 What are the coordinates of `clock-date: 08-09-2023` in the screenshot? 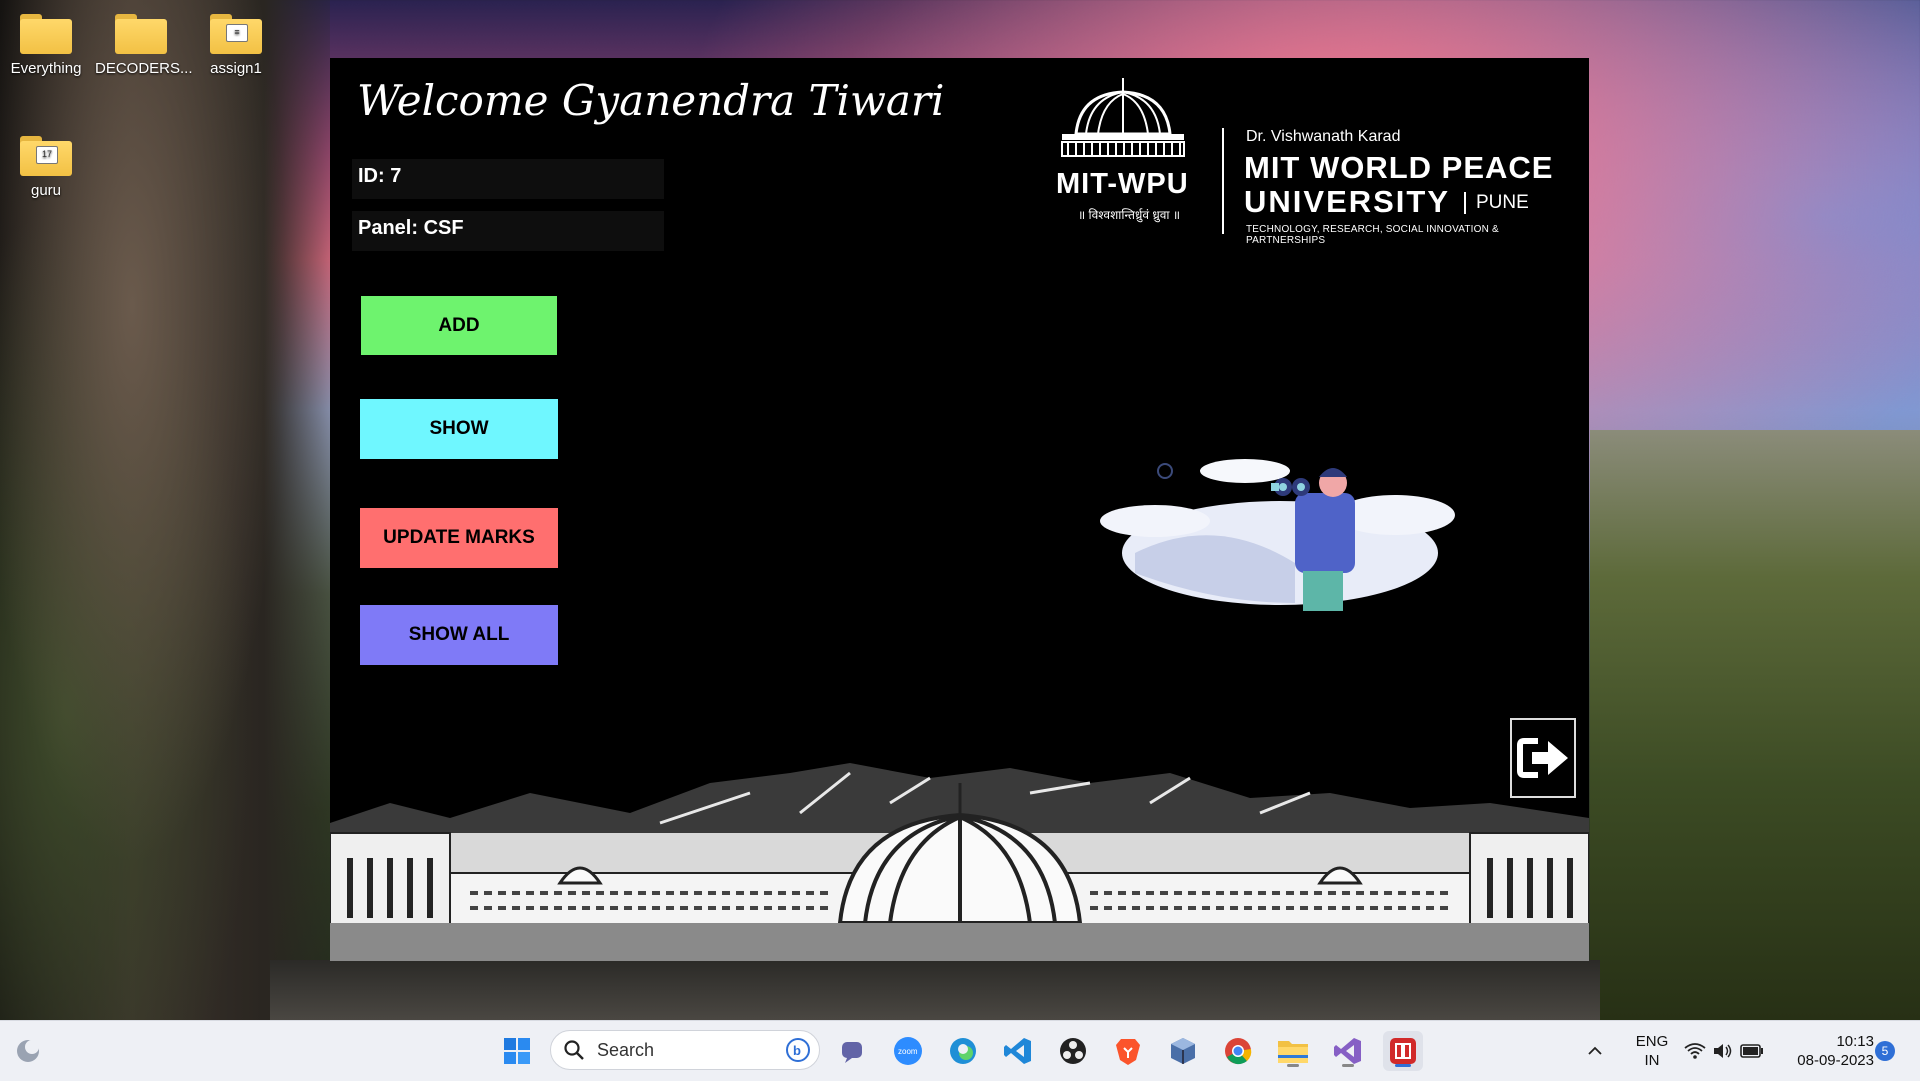 It's located at (1835, 1060).